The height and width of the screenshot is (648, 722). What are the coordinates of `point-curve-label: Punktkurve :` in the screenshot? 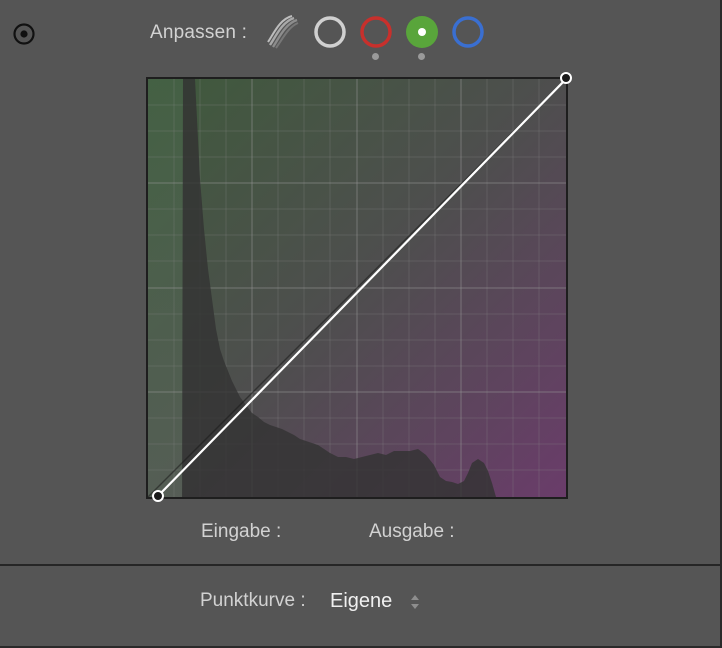 It's located at (253, 600).